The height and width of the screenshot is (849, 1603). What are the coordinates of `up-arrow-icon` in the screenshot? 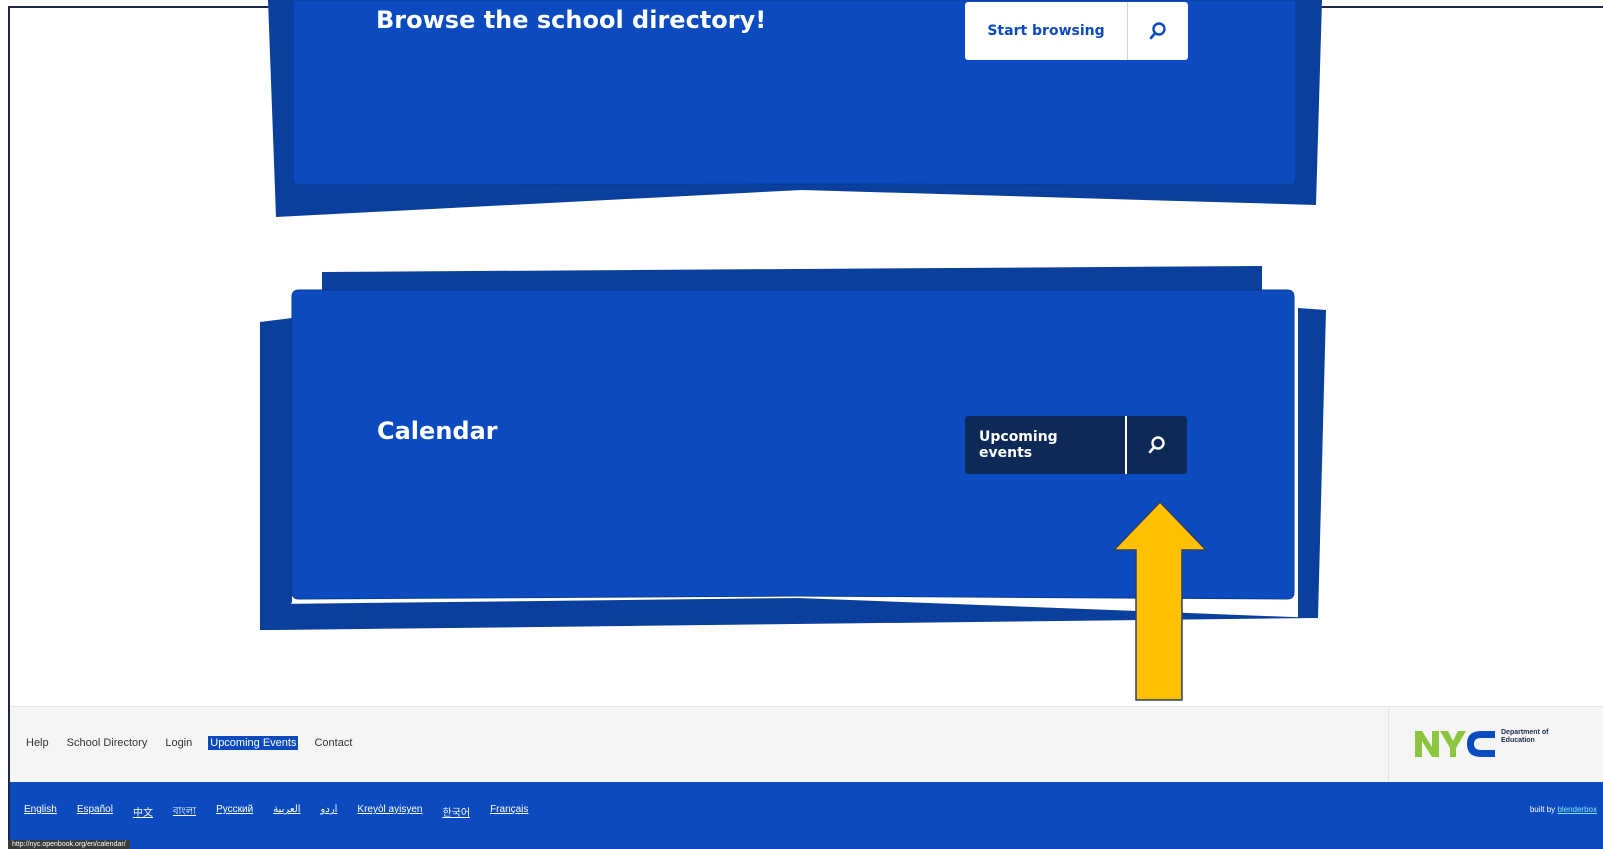 It's located at (1160, 600).